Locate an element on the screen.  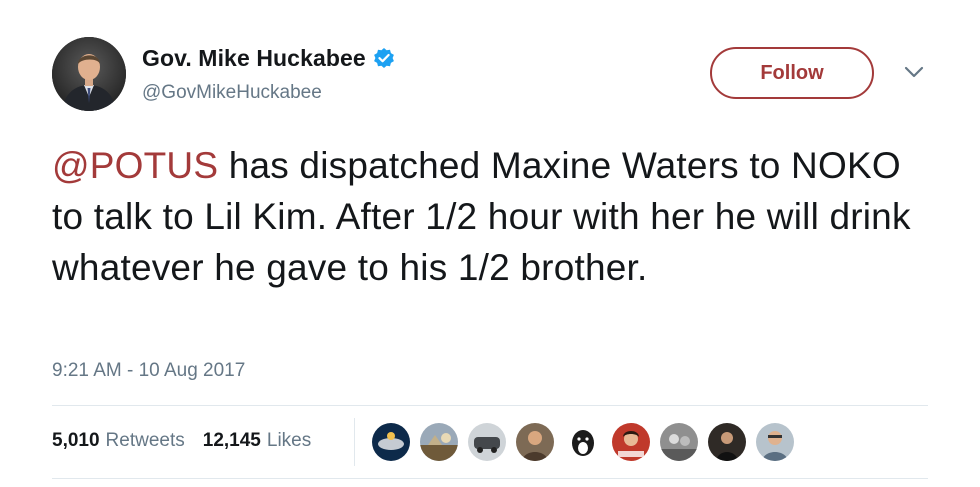
tweet-stats: 5,010 Retweets 12,145 Likes is located at coordinates (181, 441).